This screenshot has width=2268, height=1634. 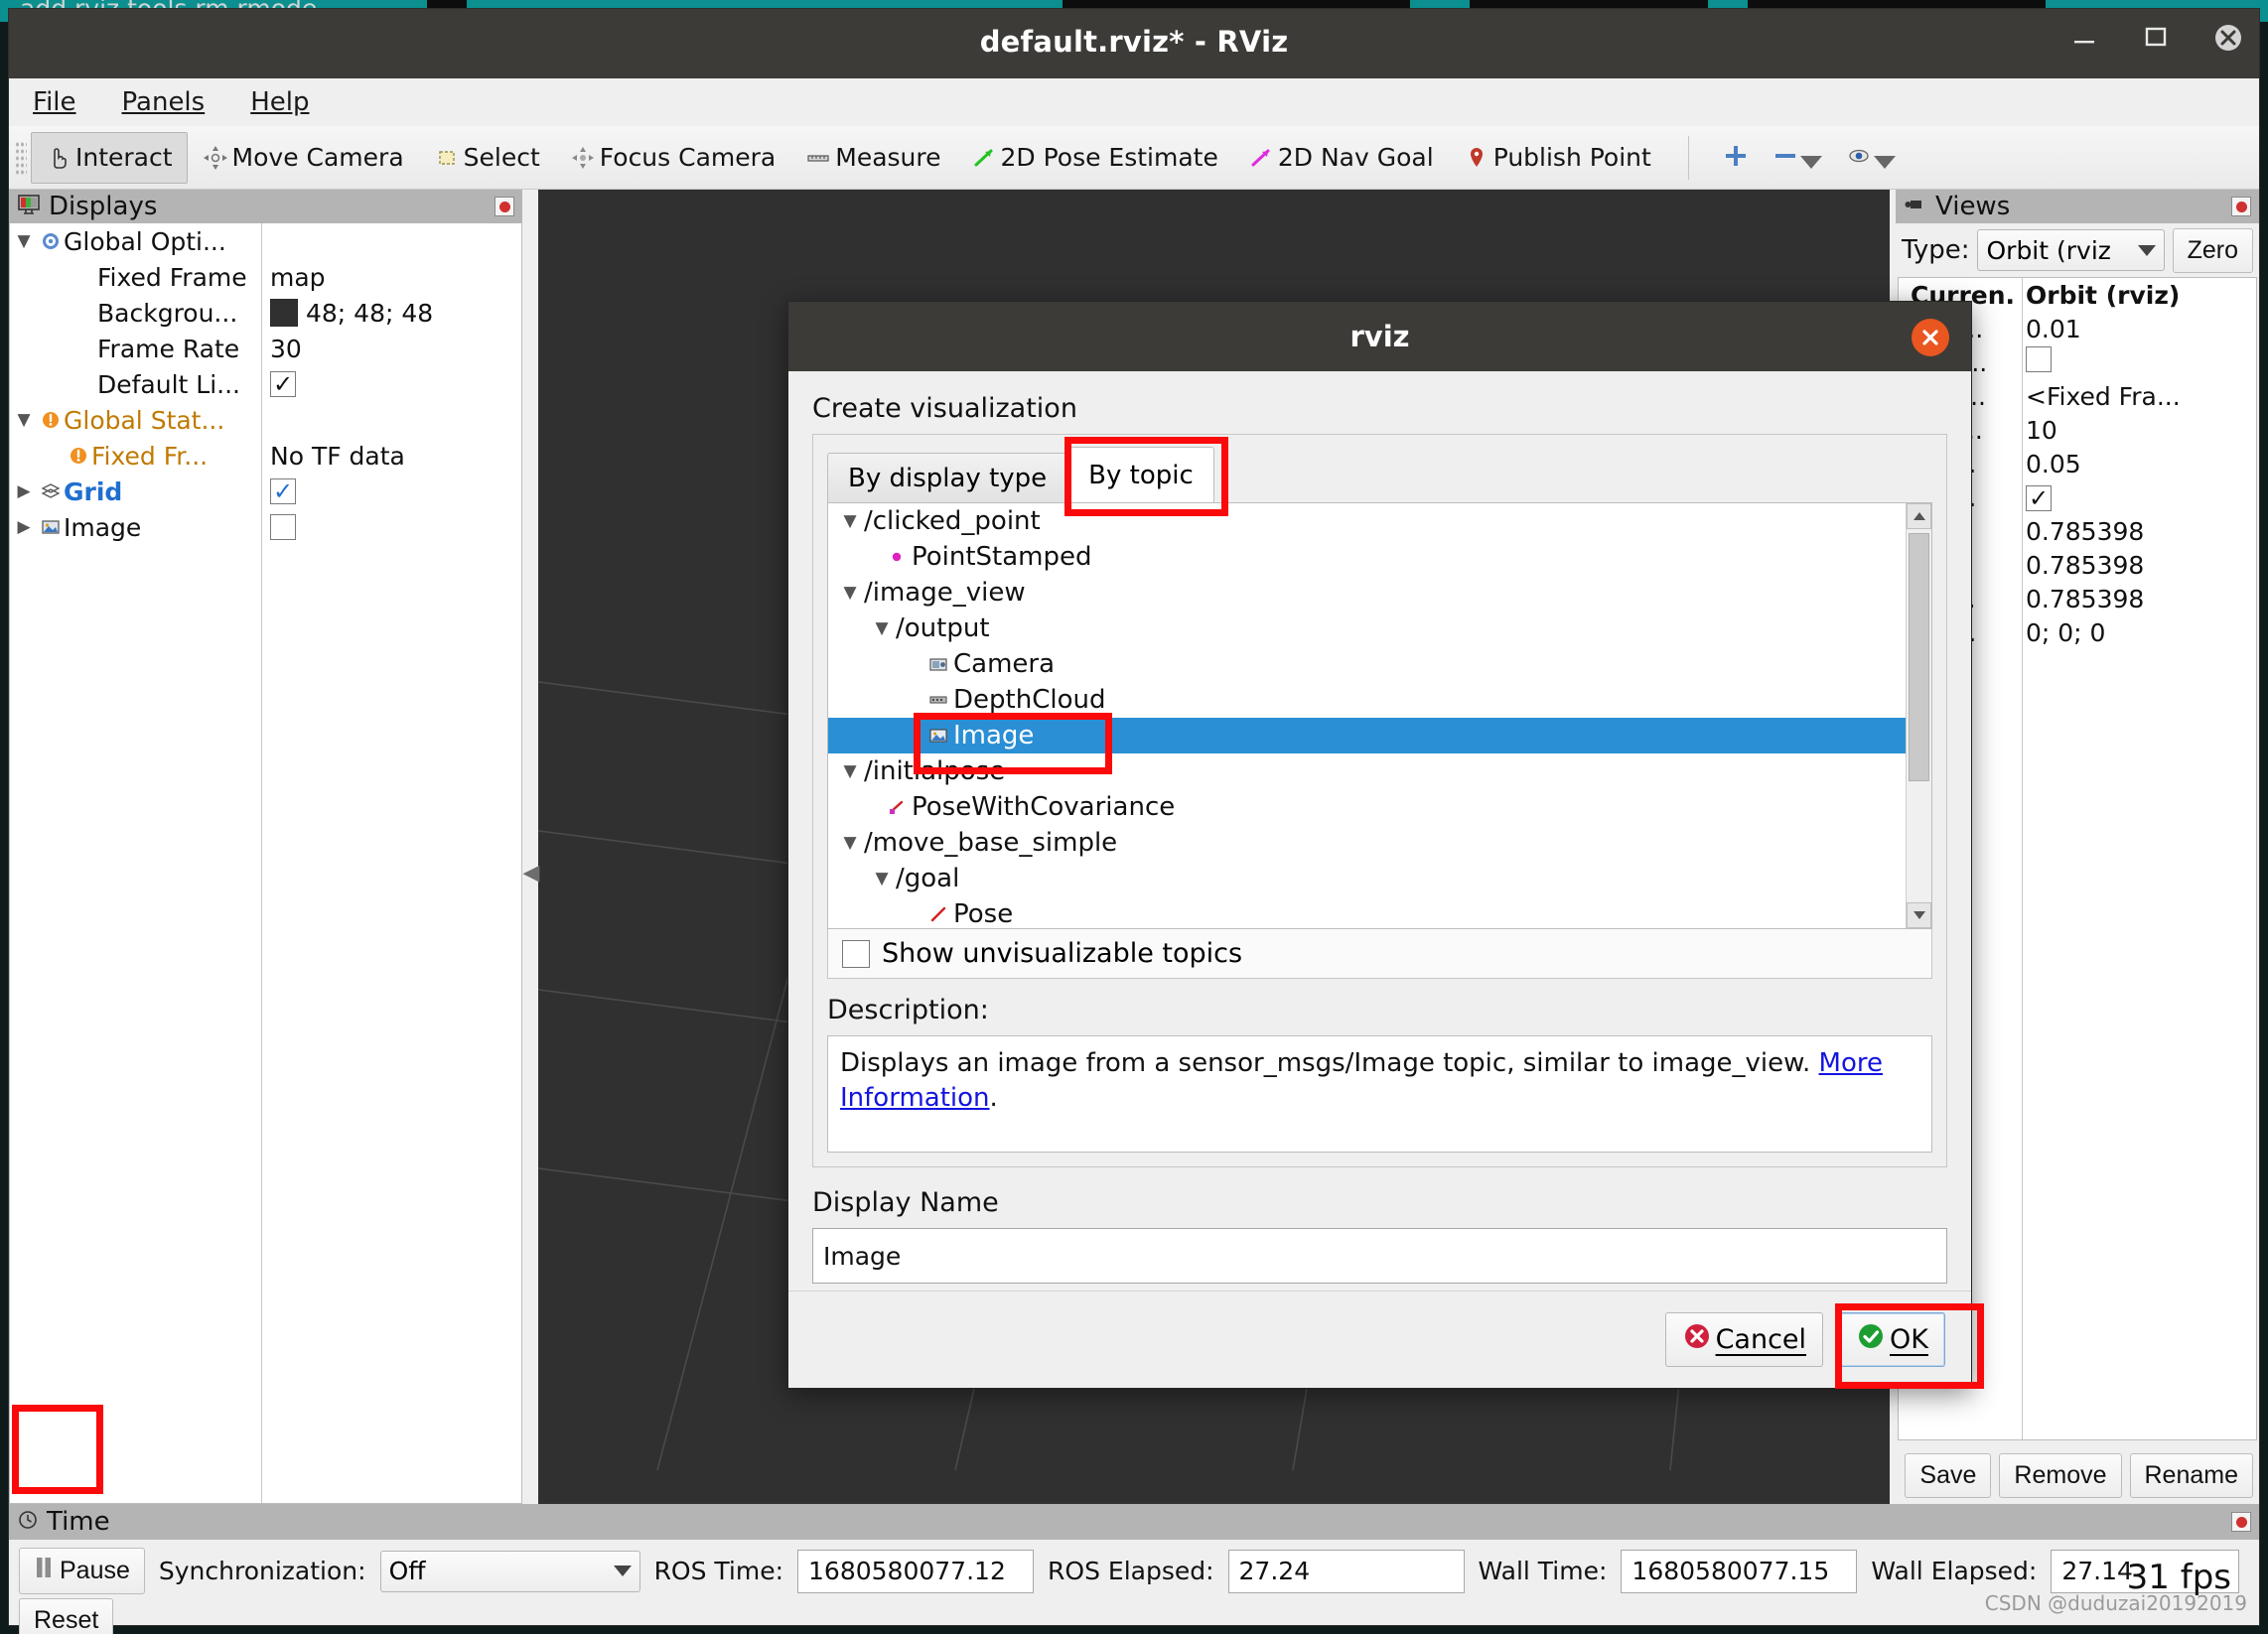 I want to click on panel-splitter-handle: ◀, so click(x=531, y=872).